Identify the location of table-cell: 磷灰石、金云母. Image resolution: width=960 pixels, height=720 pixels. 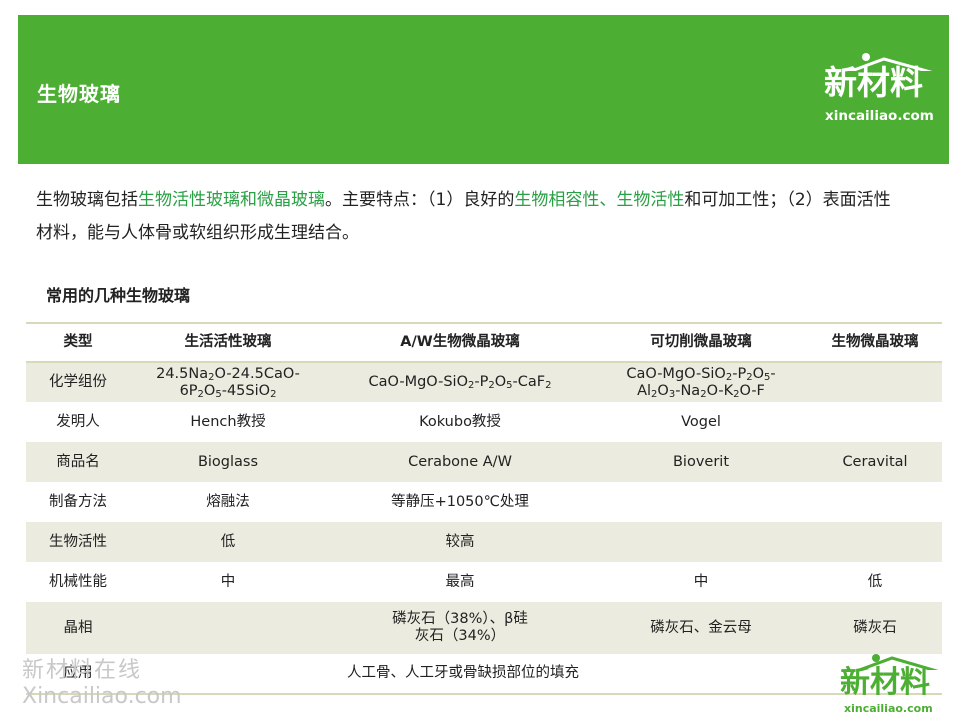
(701, 627).